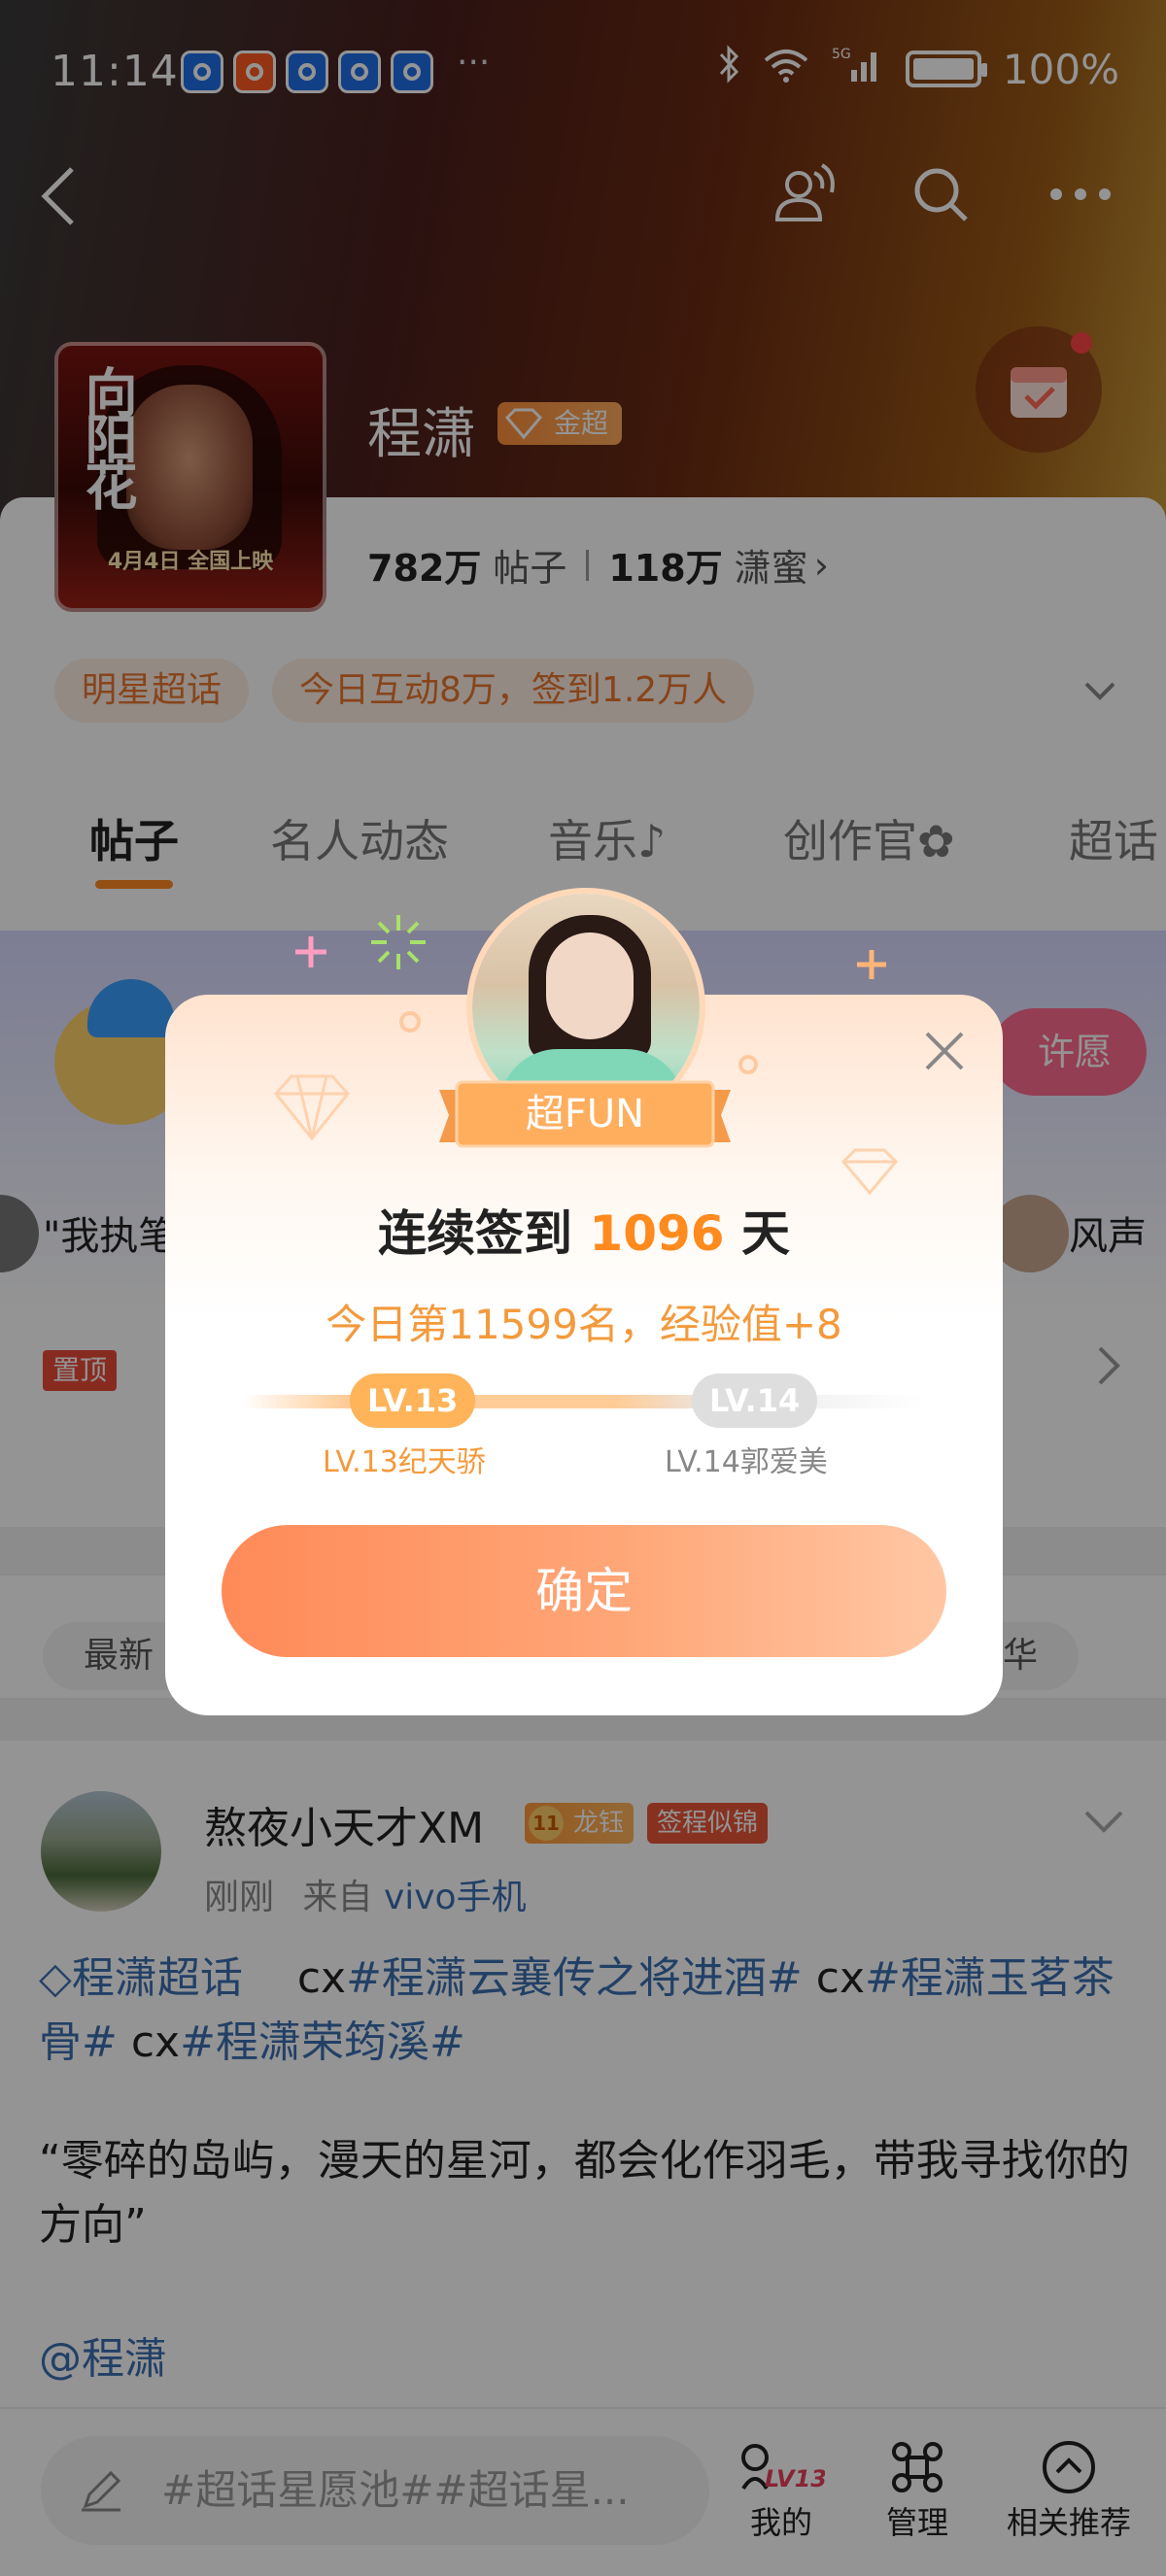  Describe the element at coordinates (584, 1324) in the screenshot. I see `rank-subtitle: 今日第11599名，经验值+8` at that location.